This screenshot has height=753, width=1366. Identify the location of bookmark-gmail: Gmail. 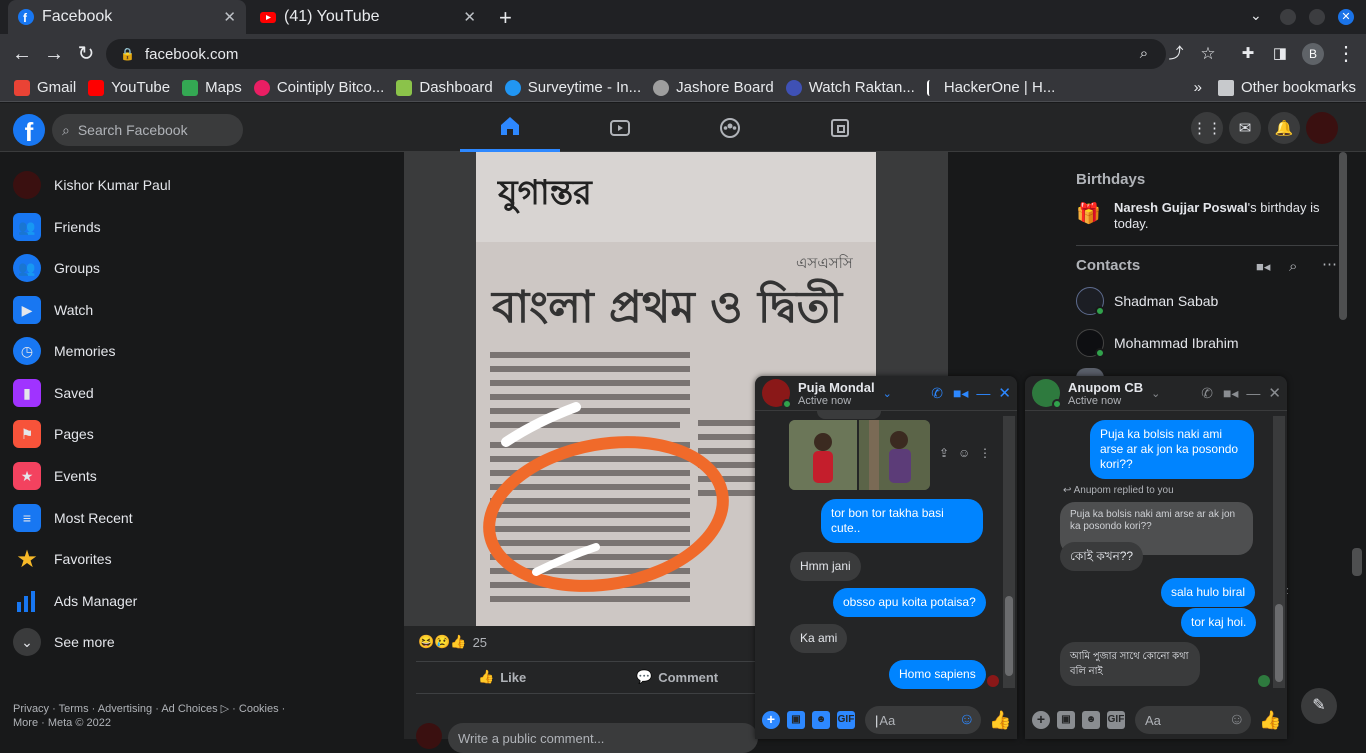
(45, 87).